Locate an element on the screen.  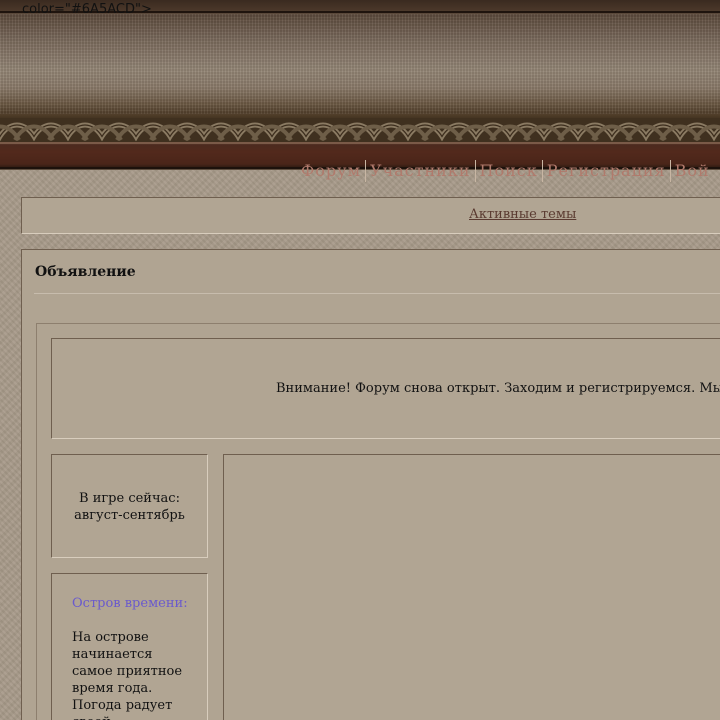
active-topics-link: Активные темы is located at coordinates (522, 214).